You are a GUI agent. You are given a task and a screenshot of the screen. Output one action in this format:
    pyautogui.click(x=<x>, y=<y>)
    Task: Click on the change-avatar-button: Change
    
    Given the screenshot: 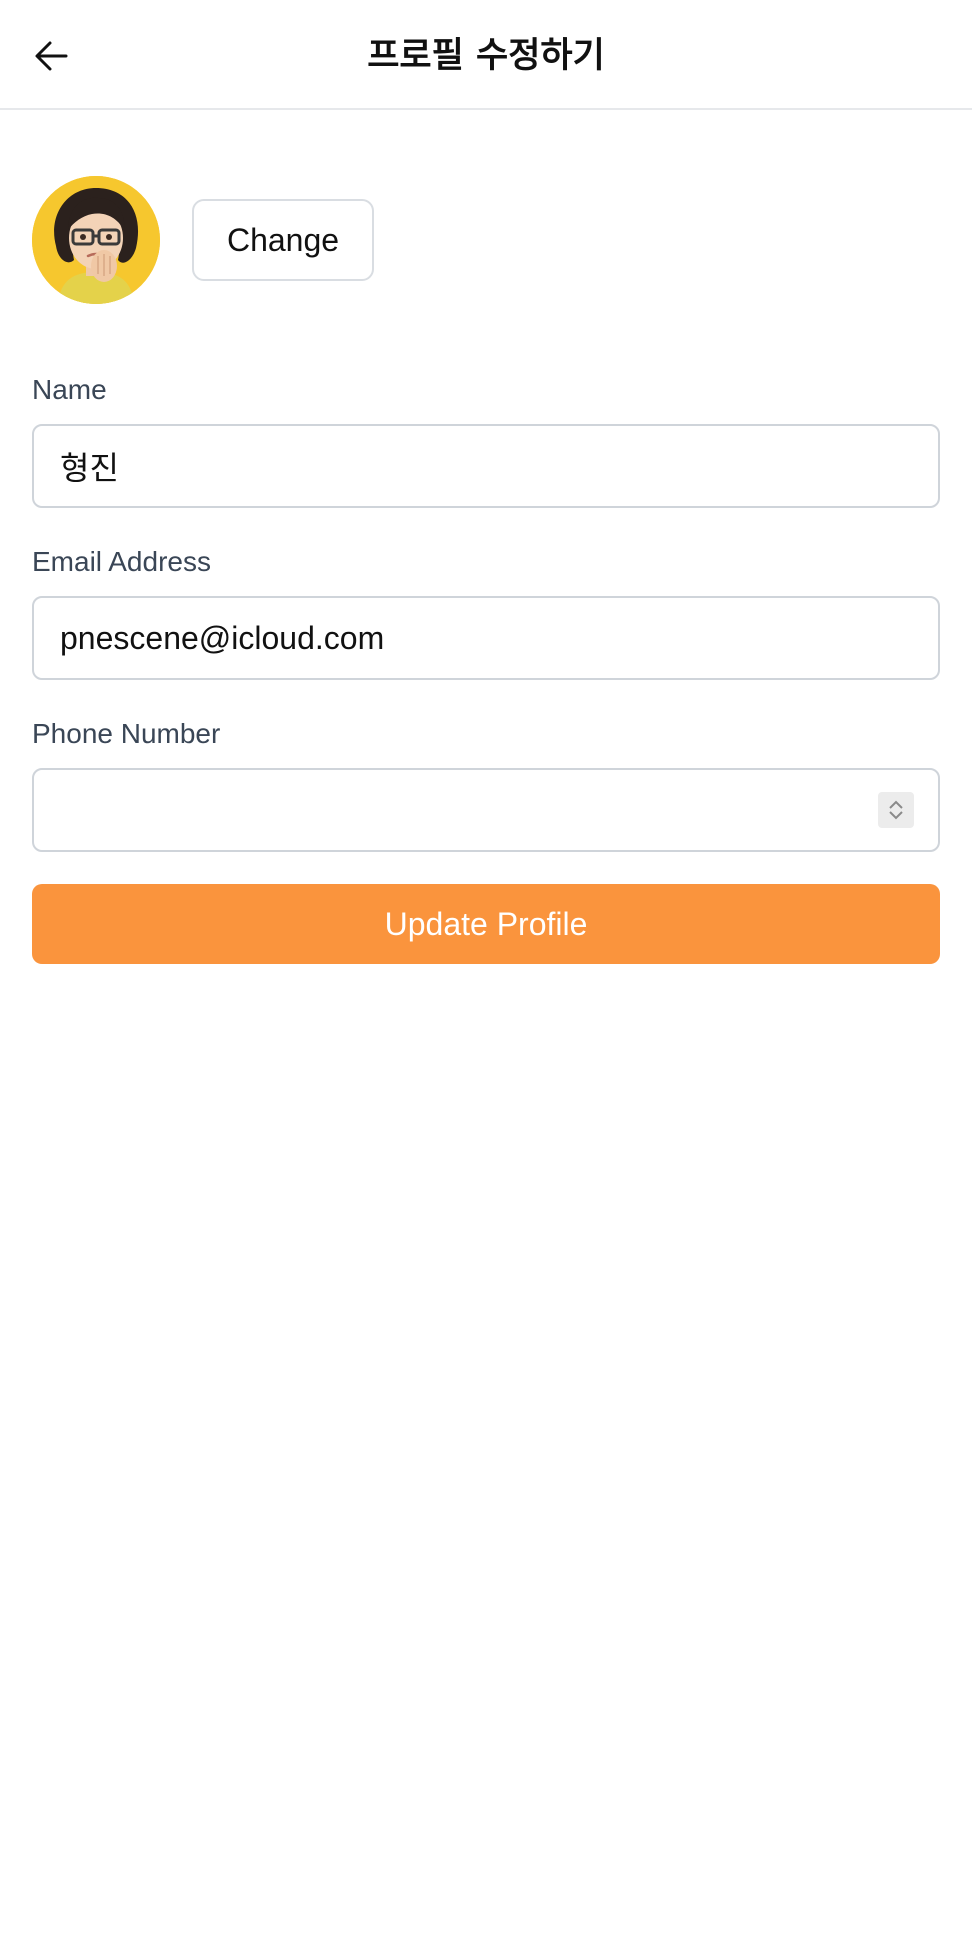 What is the action you would take?
    pyautogui.click(x=283, y=240)
    